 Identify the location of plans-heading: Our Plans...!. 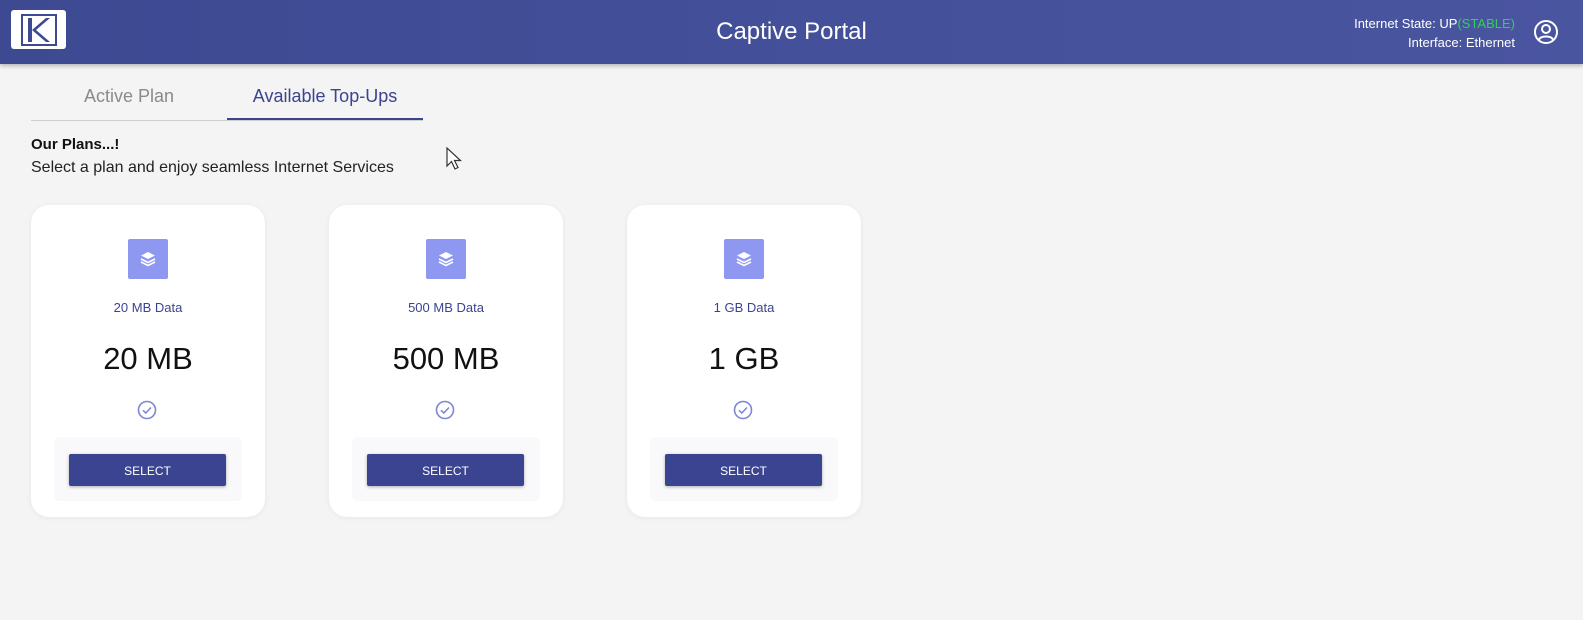
(75, 144).